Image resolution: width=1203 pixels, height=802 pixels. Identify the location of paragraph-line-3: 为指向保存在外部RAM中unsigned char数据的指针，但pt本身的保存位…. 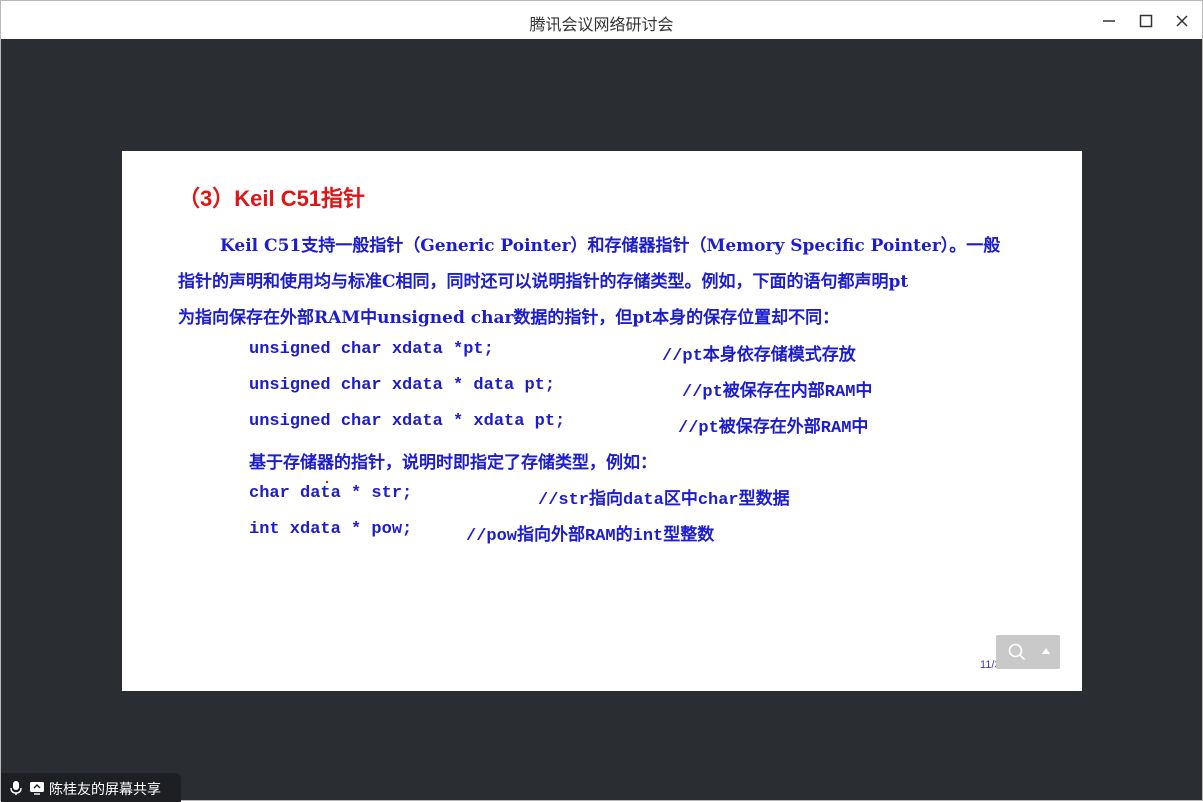
(509, 318).